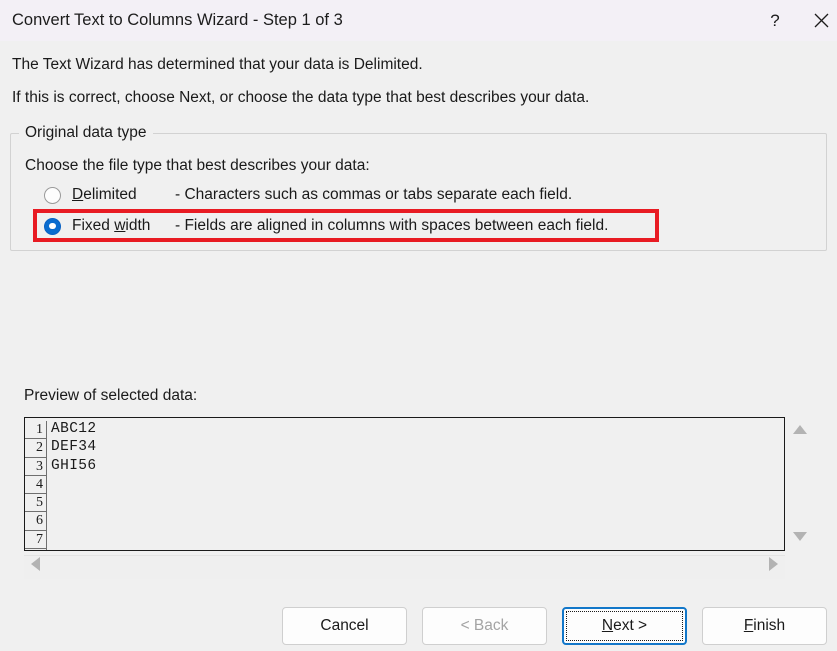 This screenshot has width=837, height=651. What do you see at coordinates (36, 549) in the screenshot?
I see `preview-row-number` at bounding box center [36, 549].